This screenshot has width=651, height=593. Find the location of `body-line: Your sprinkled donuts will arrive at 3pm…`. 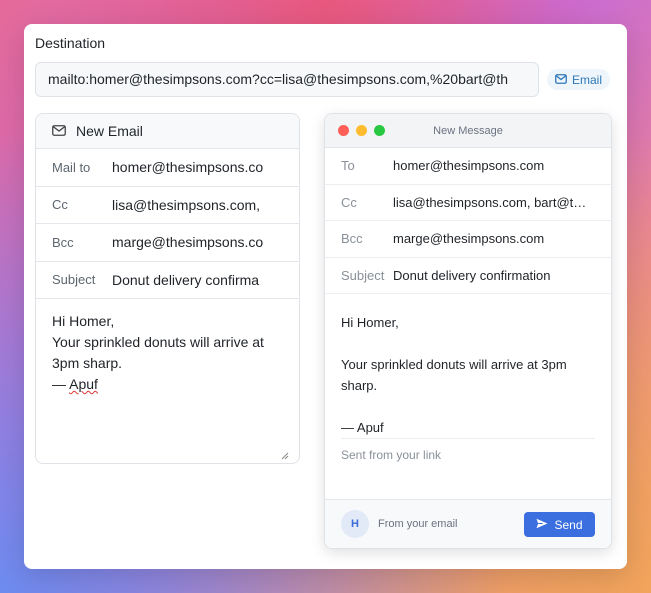

body-line: Your sprinkled donuts will arrive at 3pm… is located at coordinates (160, 352).